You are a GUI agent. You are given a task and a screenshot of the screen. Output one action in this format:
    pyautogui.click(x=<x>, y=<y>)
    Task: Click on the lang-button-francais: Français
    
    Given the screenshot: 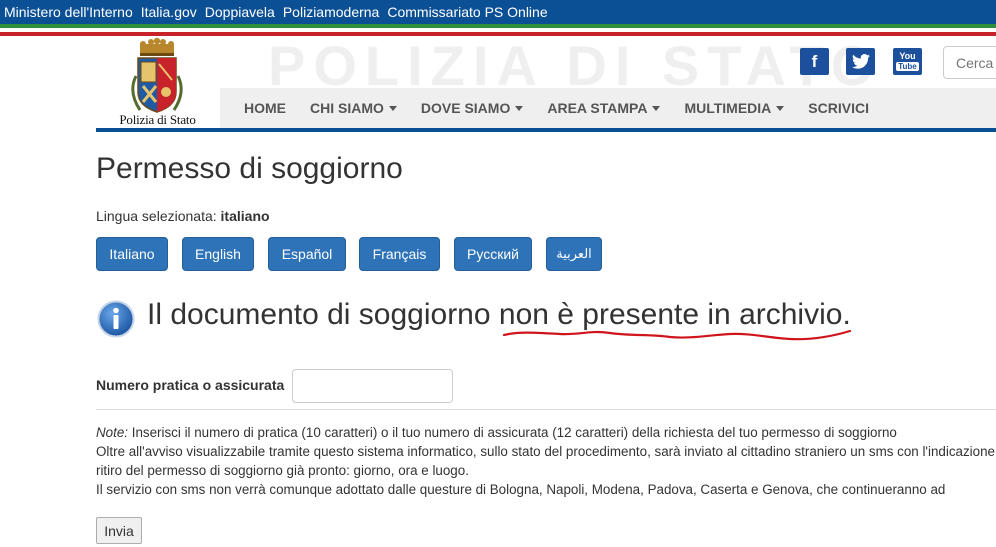 What is the action you would take?
    pyautogui.click(x=399, y=254)
    